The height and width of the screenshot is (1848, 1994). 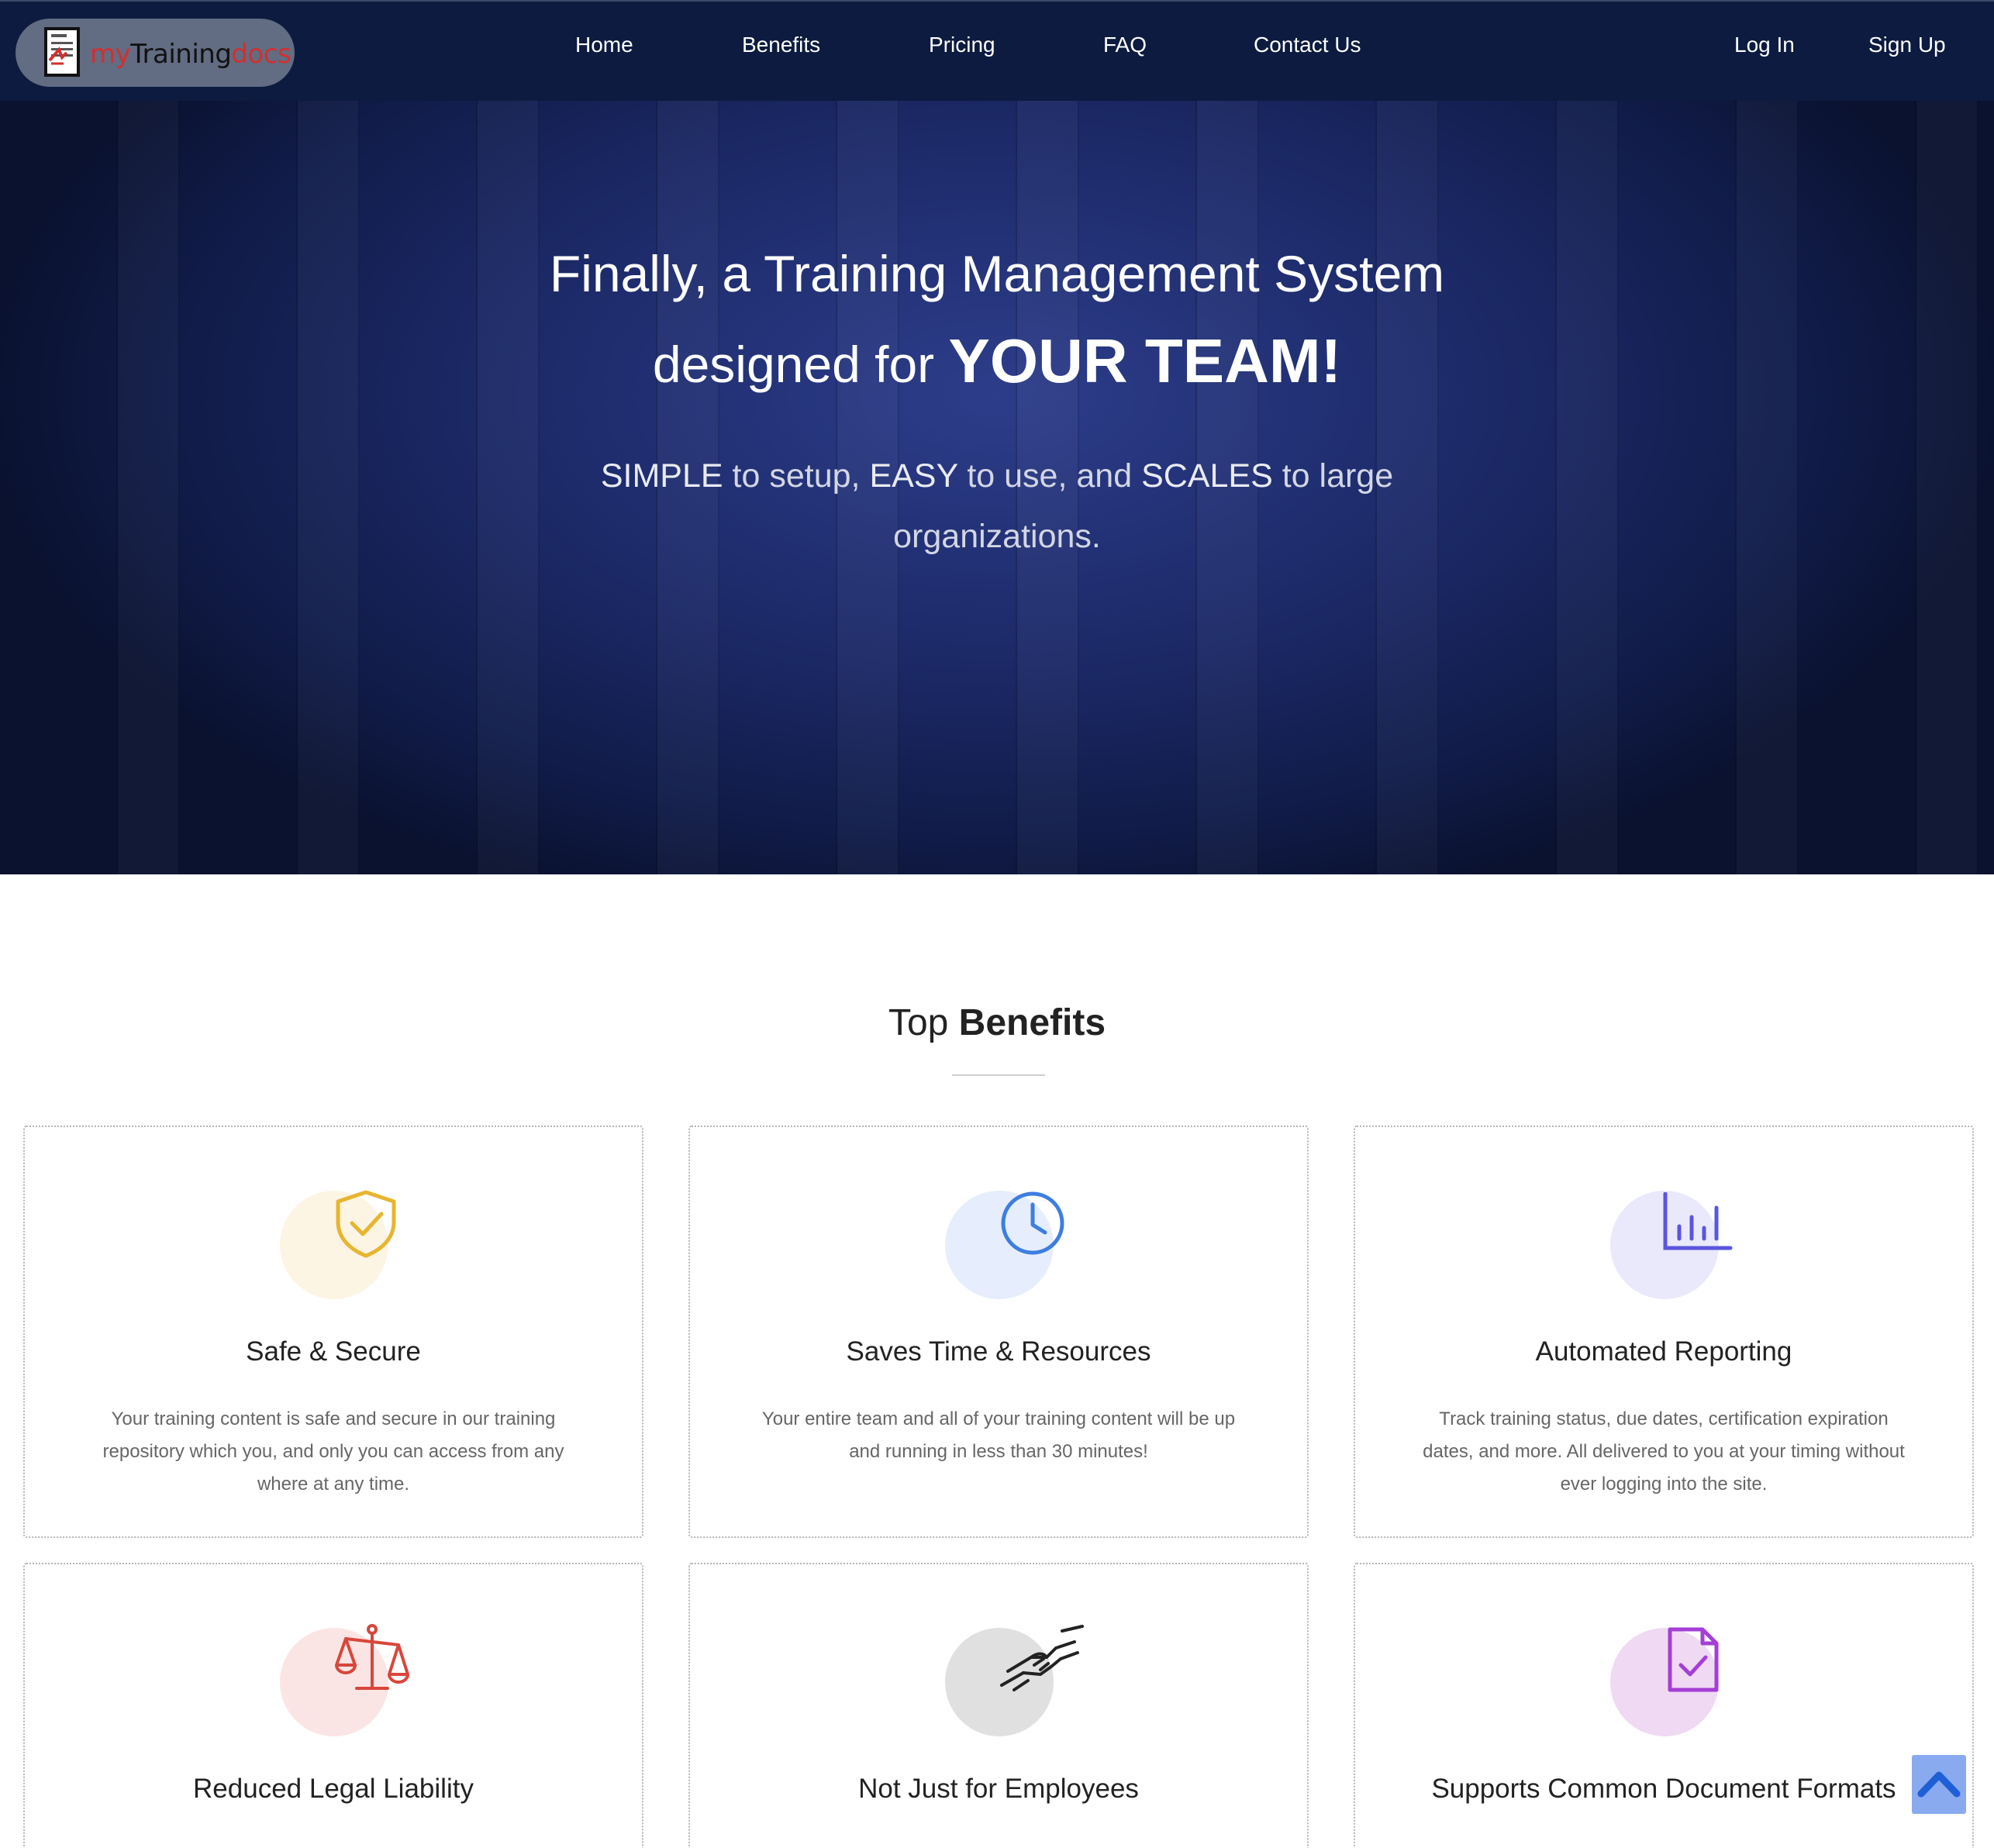 I want to click on scales-icon, so click(x=372, y=1657).